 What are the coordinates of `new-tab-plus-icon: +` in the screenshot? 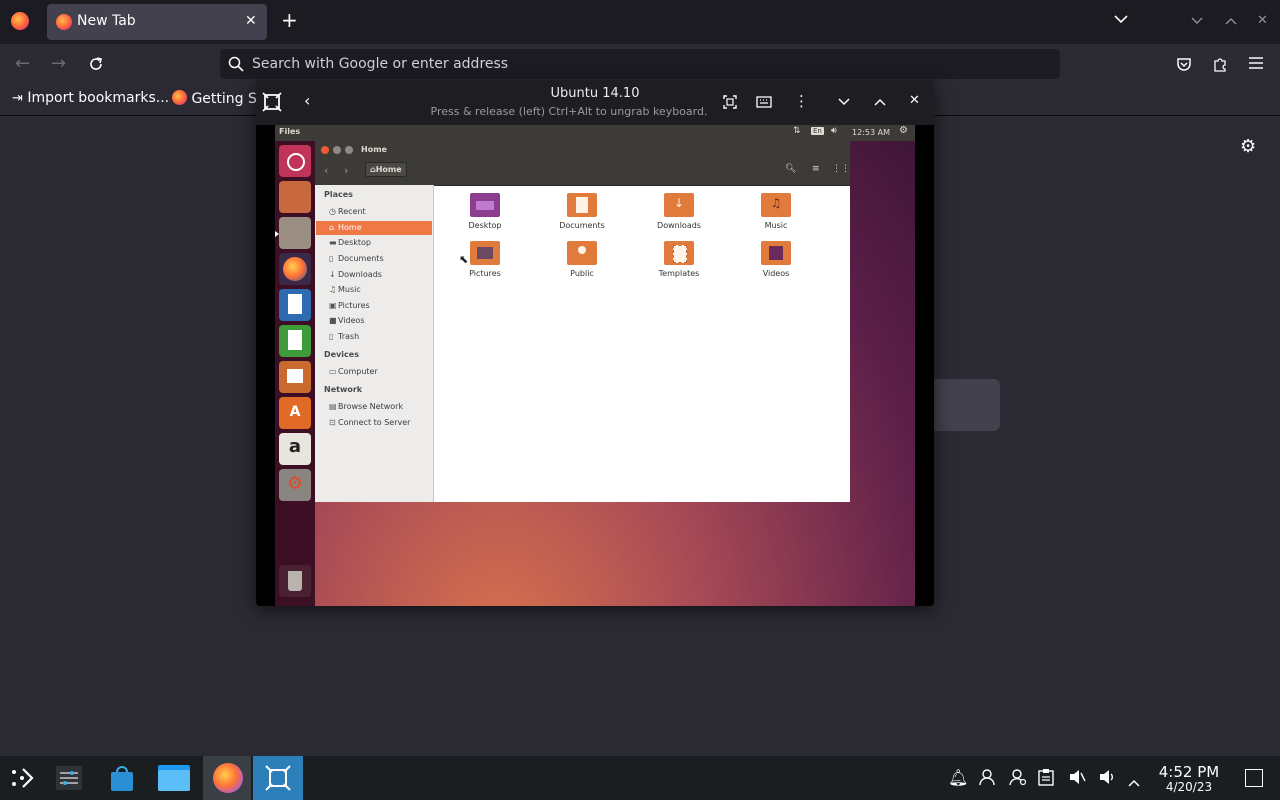 It's located at (289, 20).